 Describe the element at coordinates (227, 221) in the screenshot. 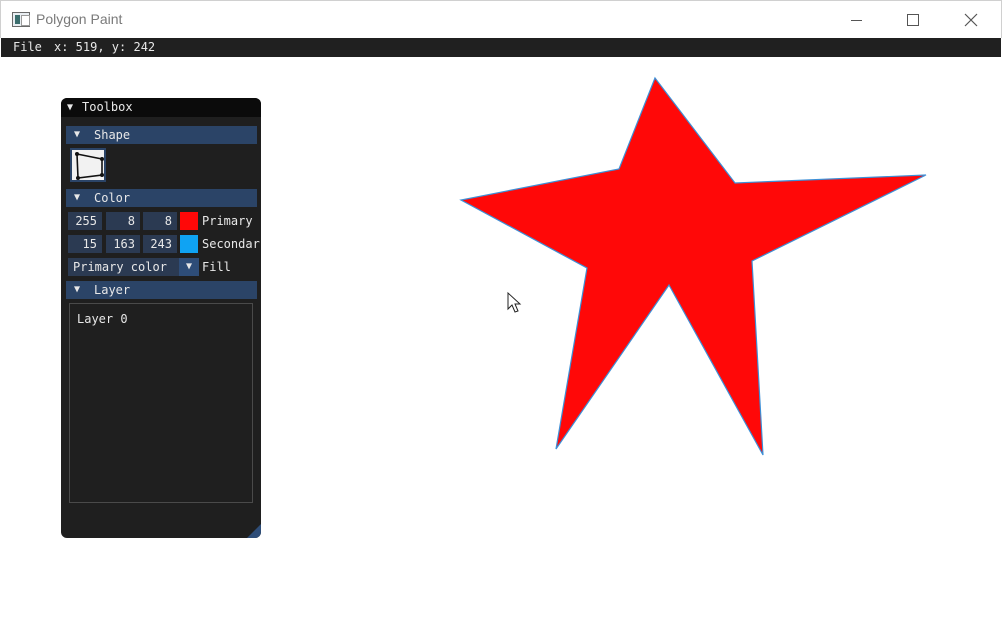

I see `primary-label: Primary` at that location.